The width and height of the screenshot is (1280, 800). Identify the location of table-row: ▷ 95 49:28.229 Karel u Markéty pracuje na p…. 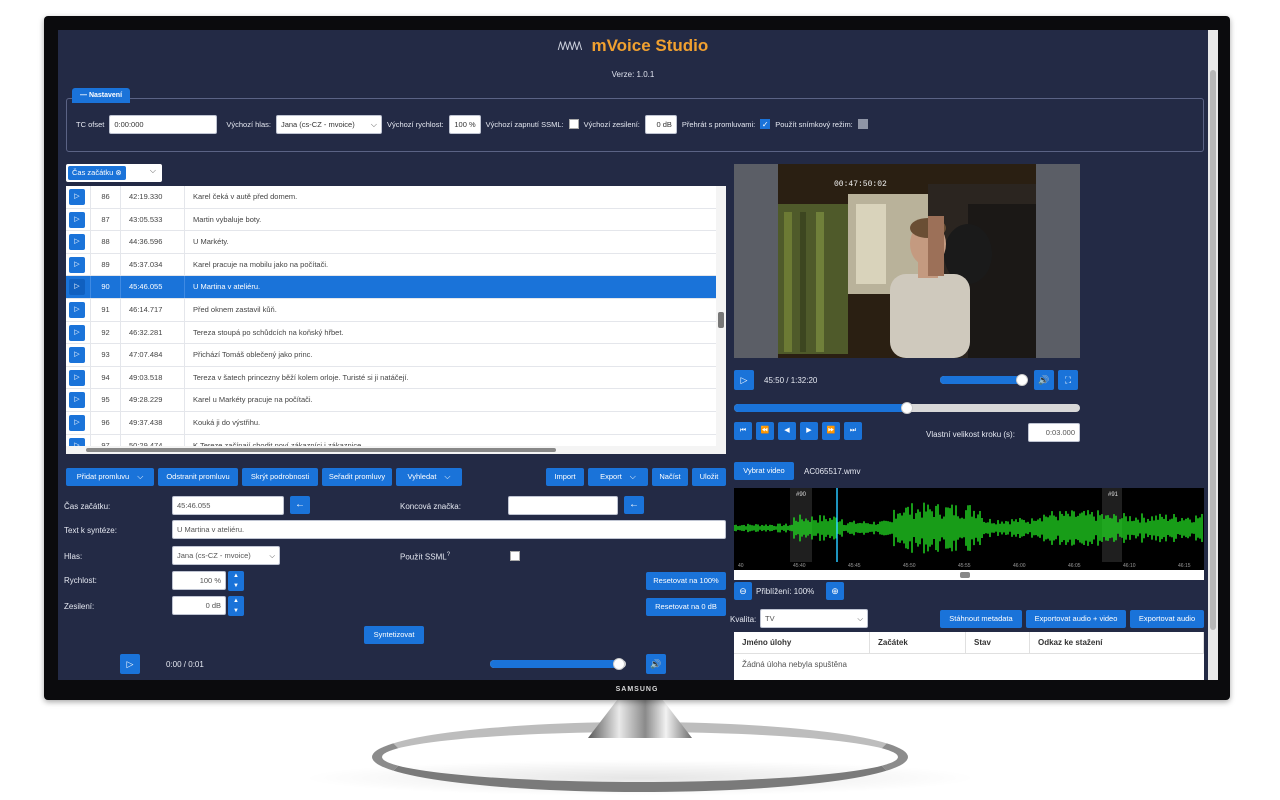
(391, 400).